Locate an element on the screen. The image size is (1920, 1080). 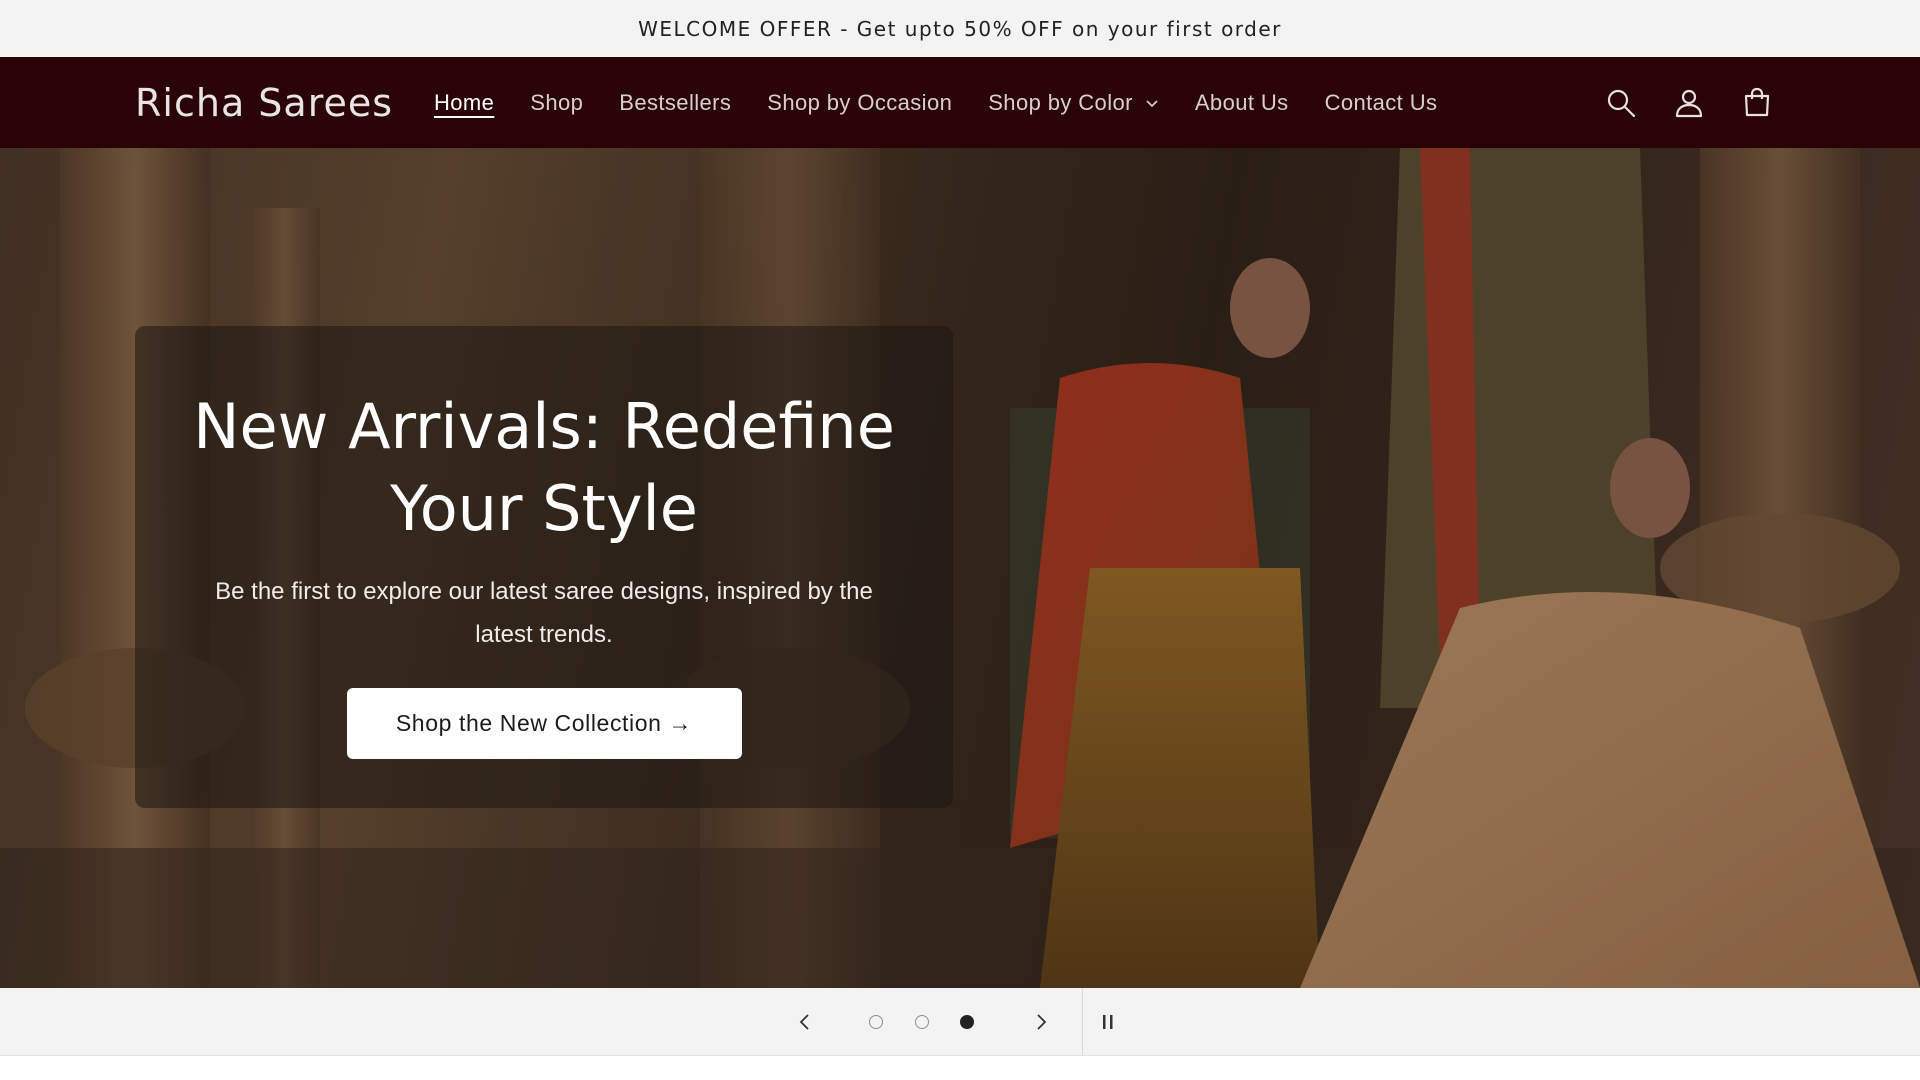
page-bottom-strip is located at coordinates (960, 1067).